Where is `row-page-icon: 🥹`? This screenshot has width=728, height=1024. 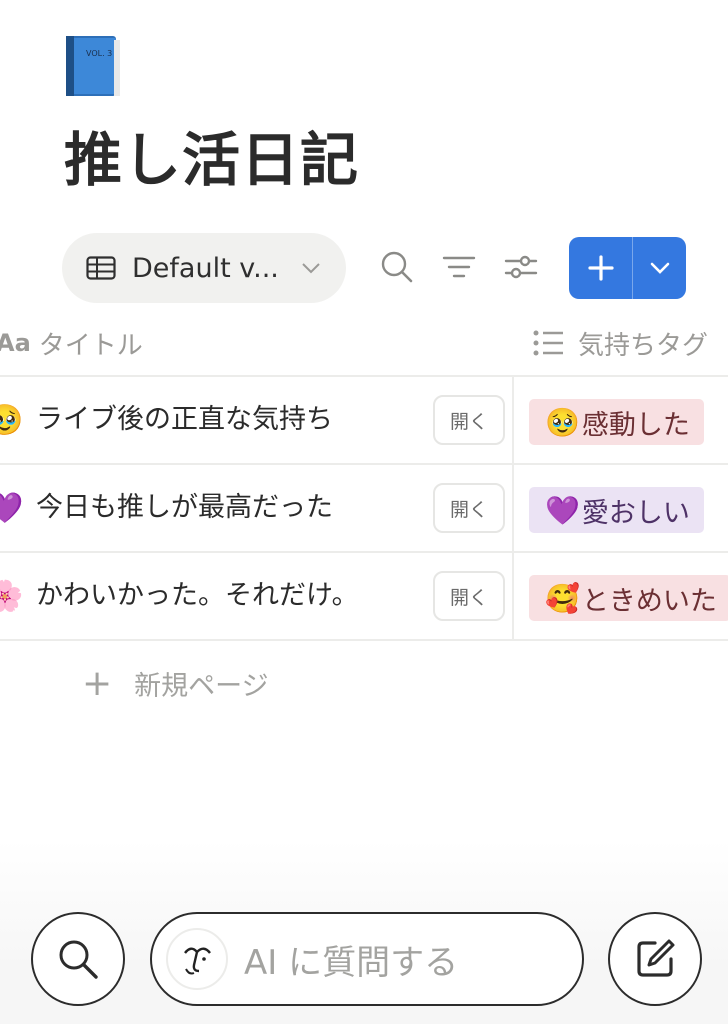
row-page-icon: 🥹 is located at coordinates (12, 420).